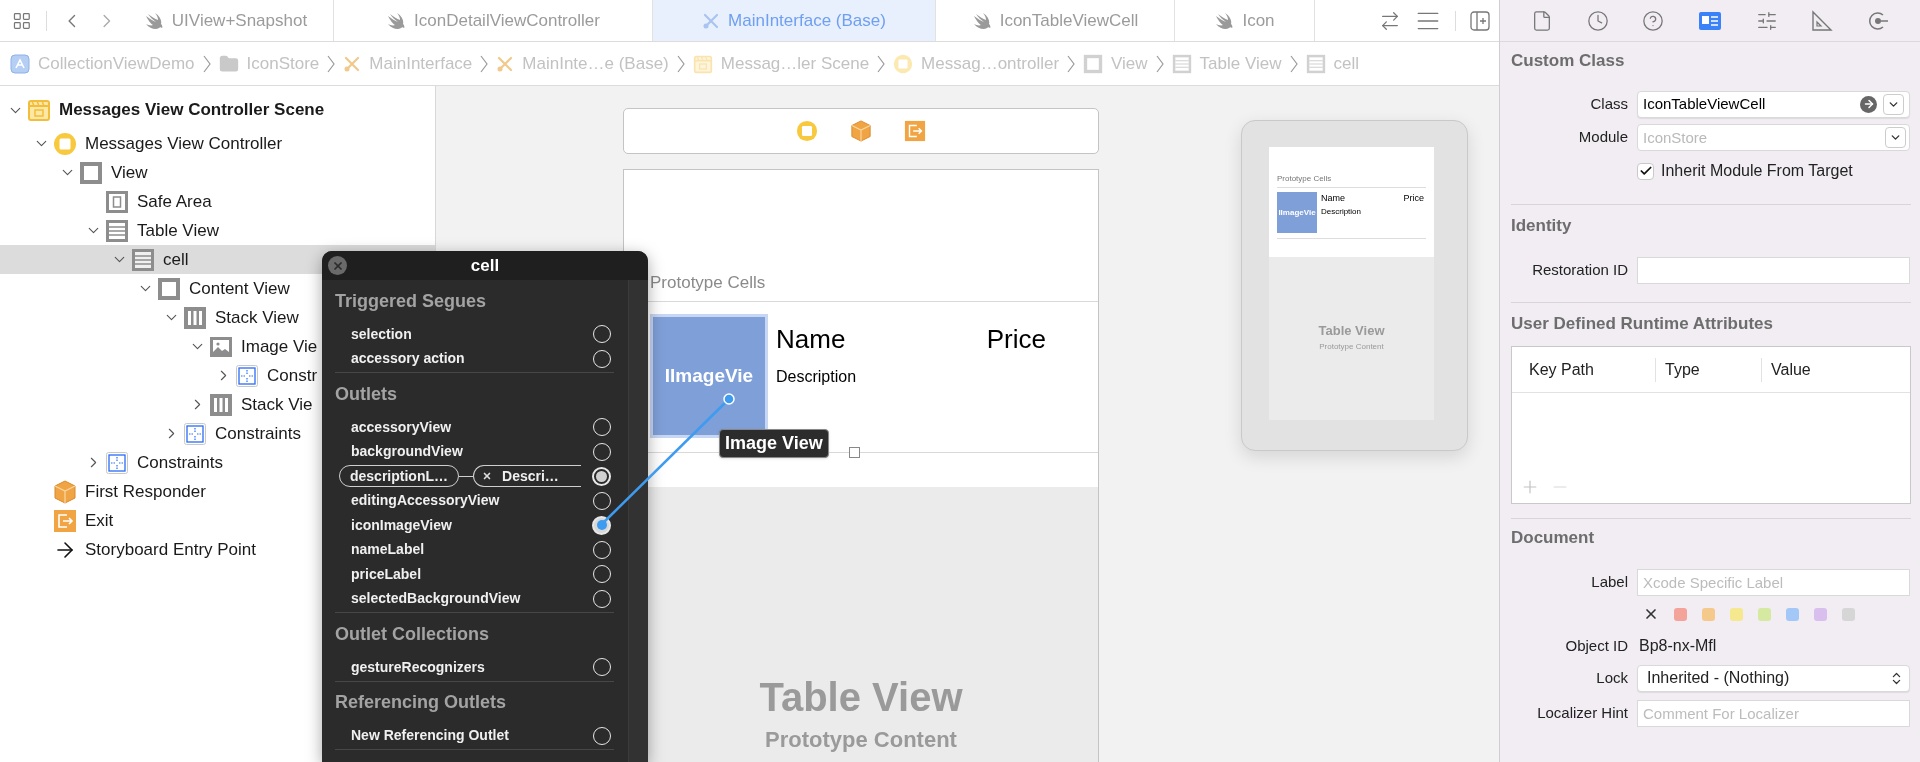 The image size is (1920, 762). I want to click on field-label: Restoration ID, so click(1579, 269).